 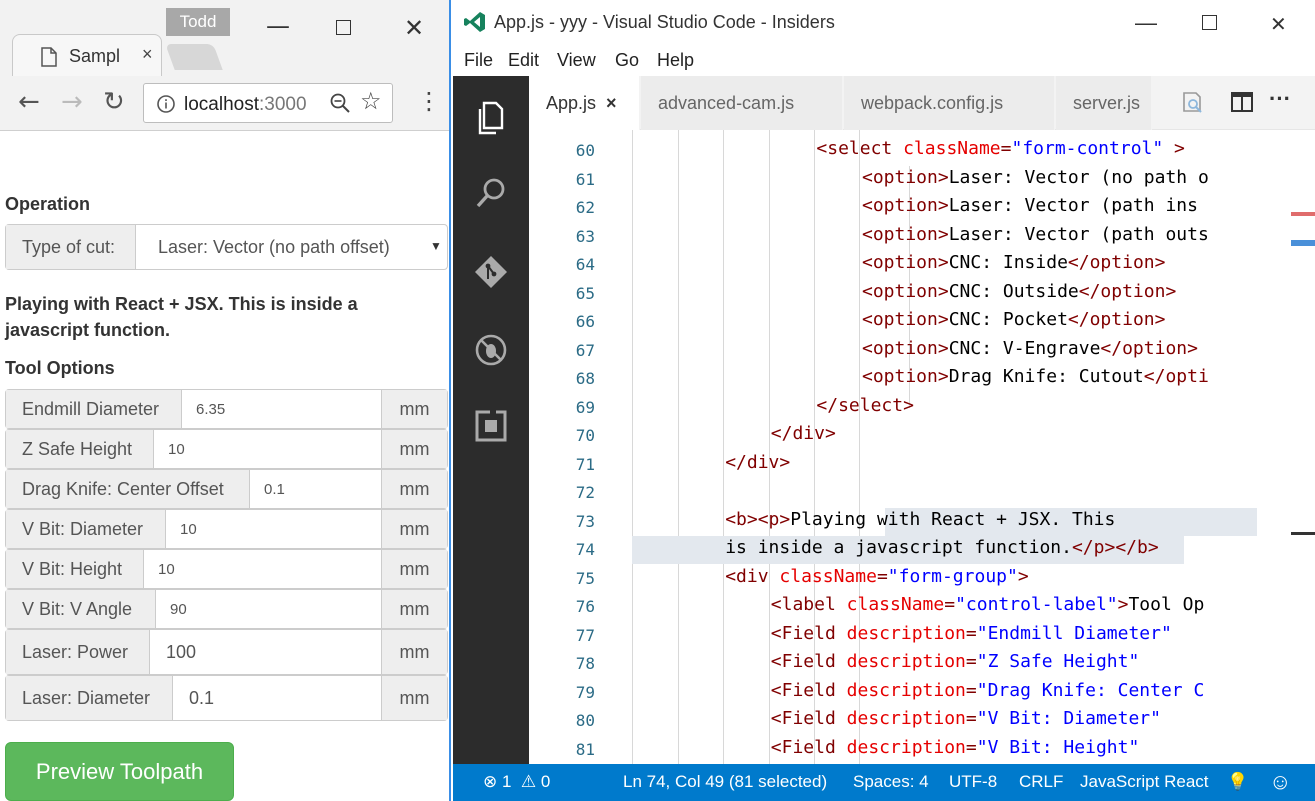 What do you see at coordinates (955, 747) in the screenshot?
I see `code-line: <Field description="V Bit: Height"` at bounding box center [955, 747].